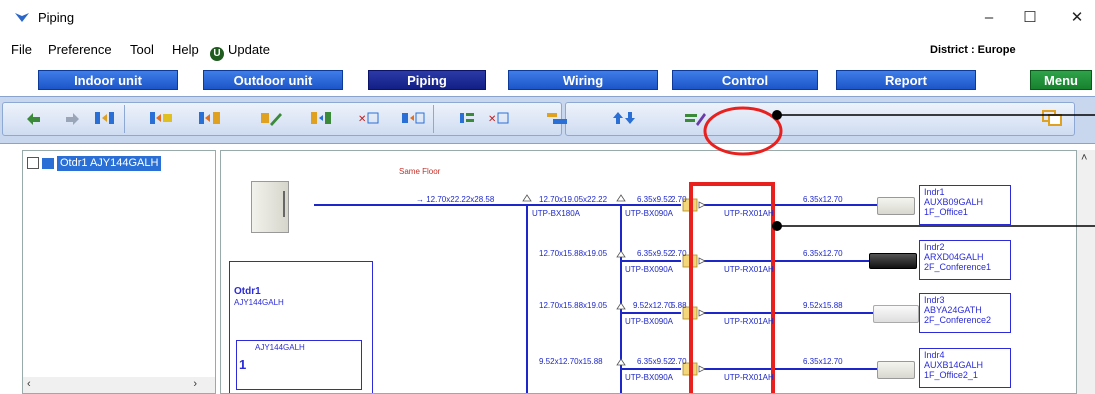 Image resolution: width=1095 pixels, height=394 pixels. Describe the element at coordinates (989, 18) in the screenshot. I see `minimize-button: –` at that location.